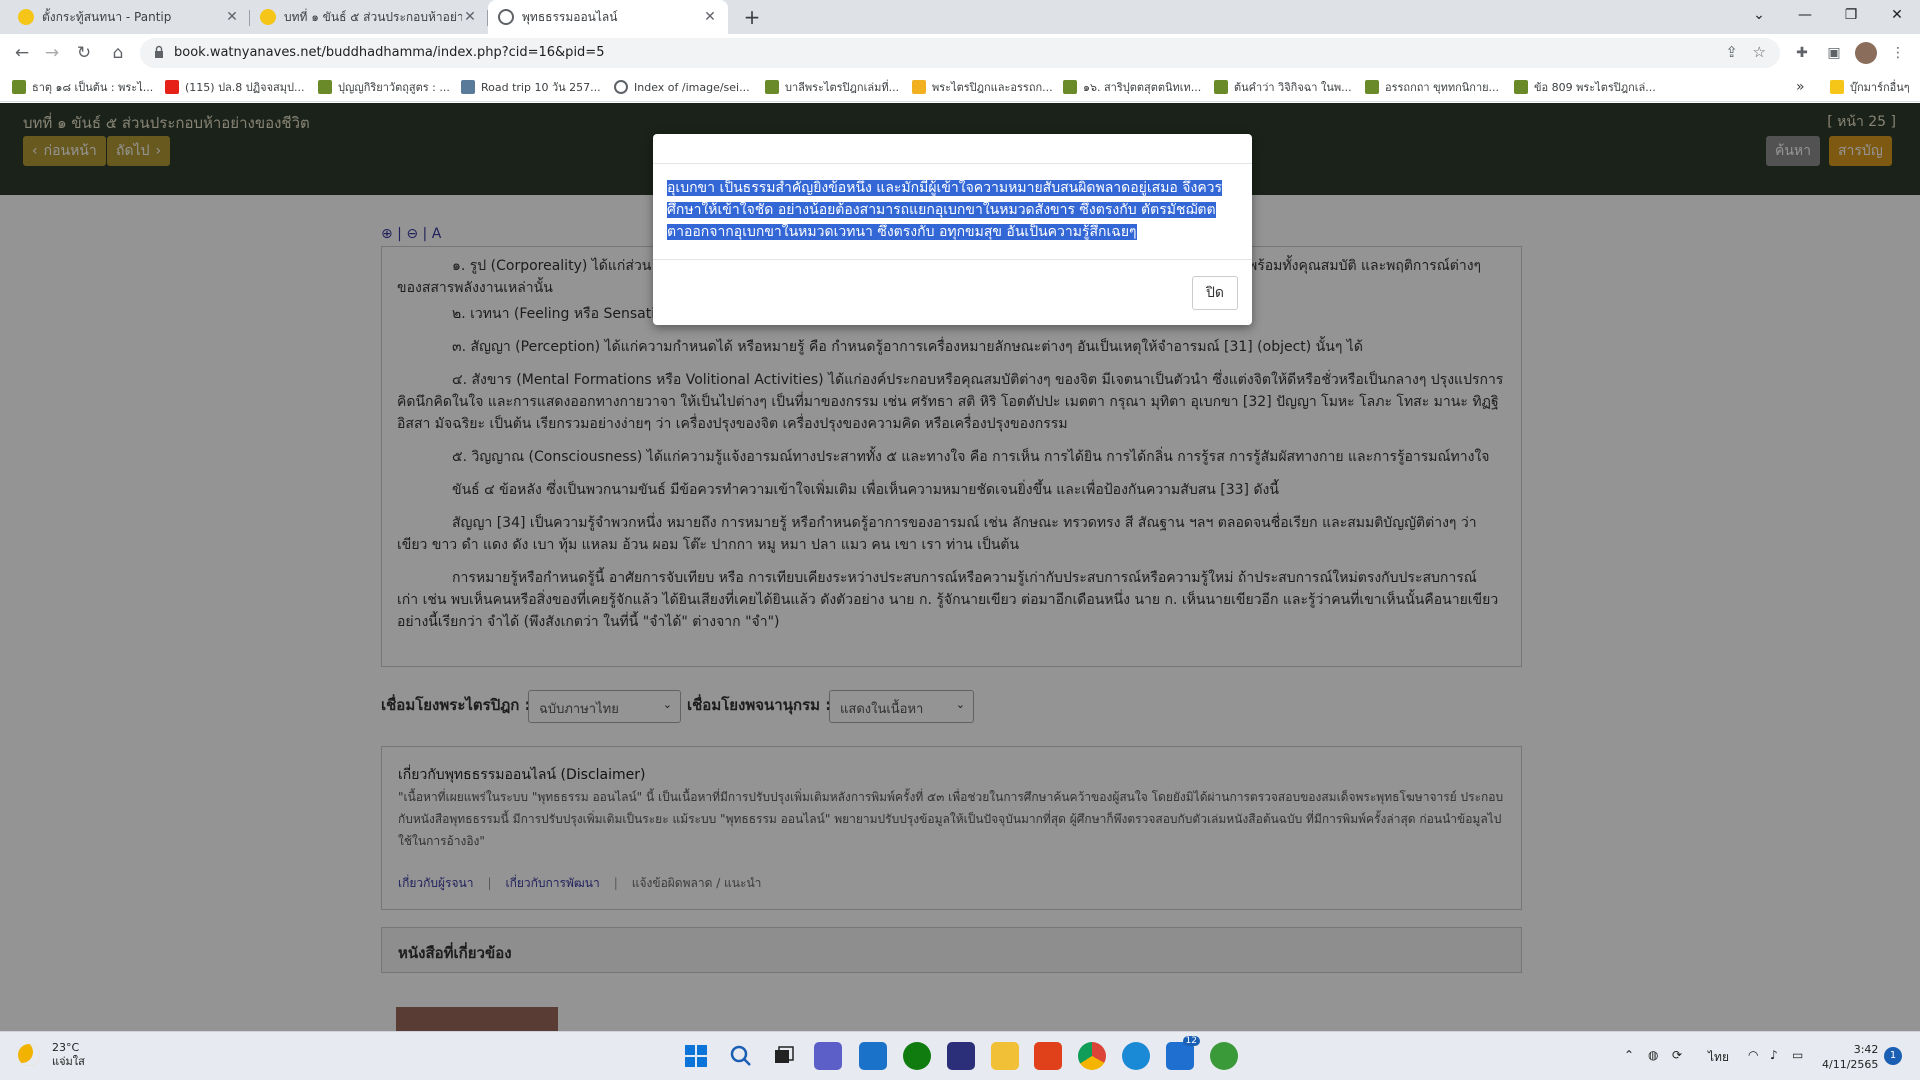  I want to click on file-explorer-icon, so click(1005, 1056).